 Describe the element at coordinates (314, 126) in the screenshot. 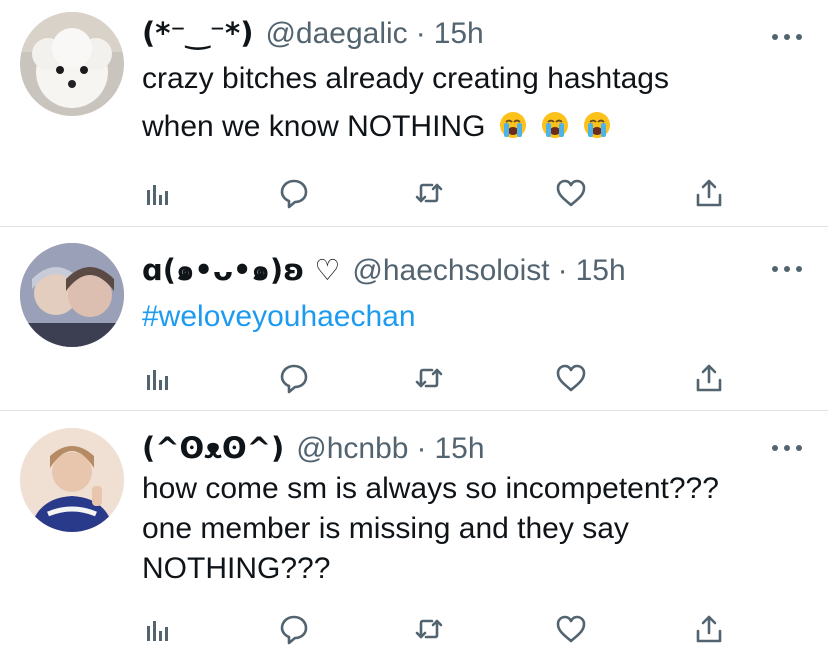

I see `tweet-text-segment: when we know NOTHING` at that location.